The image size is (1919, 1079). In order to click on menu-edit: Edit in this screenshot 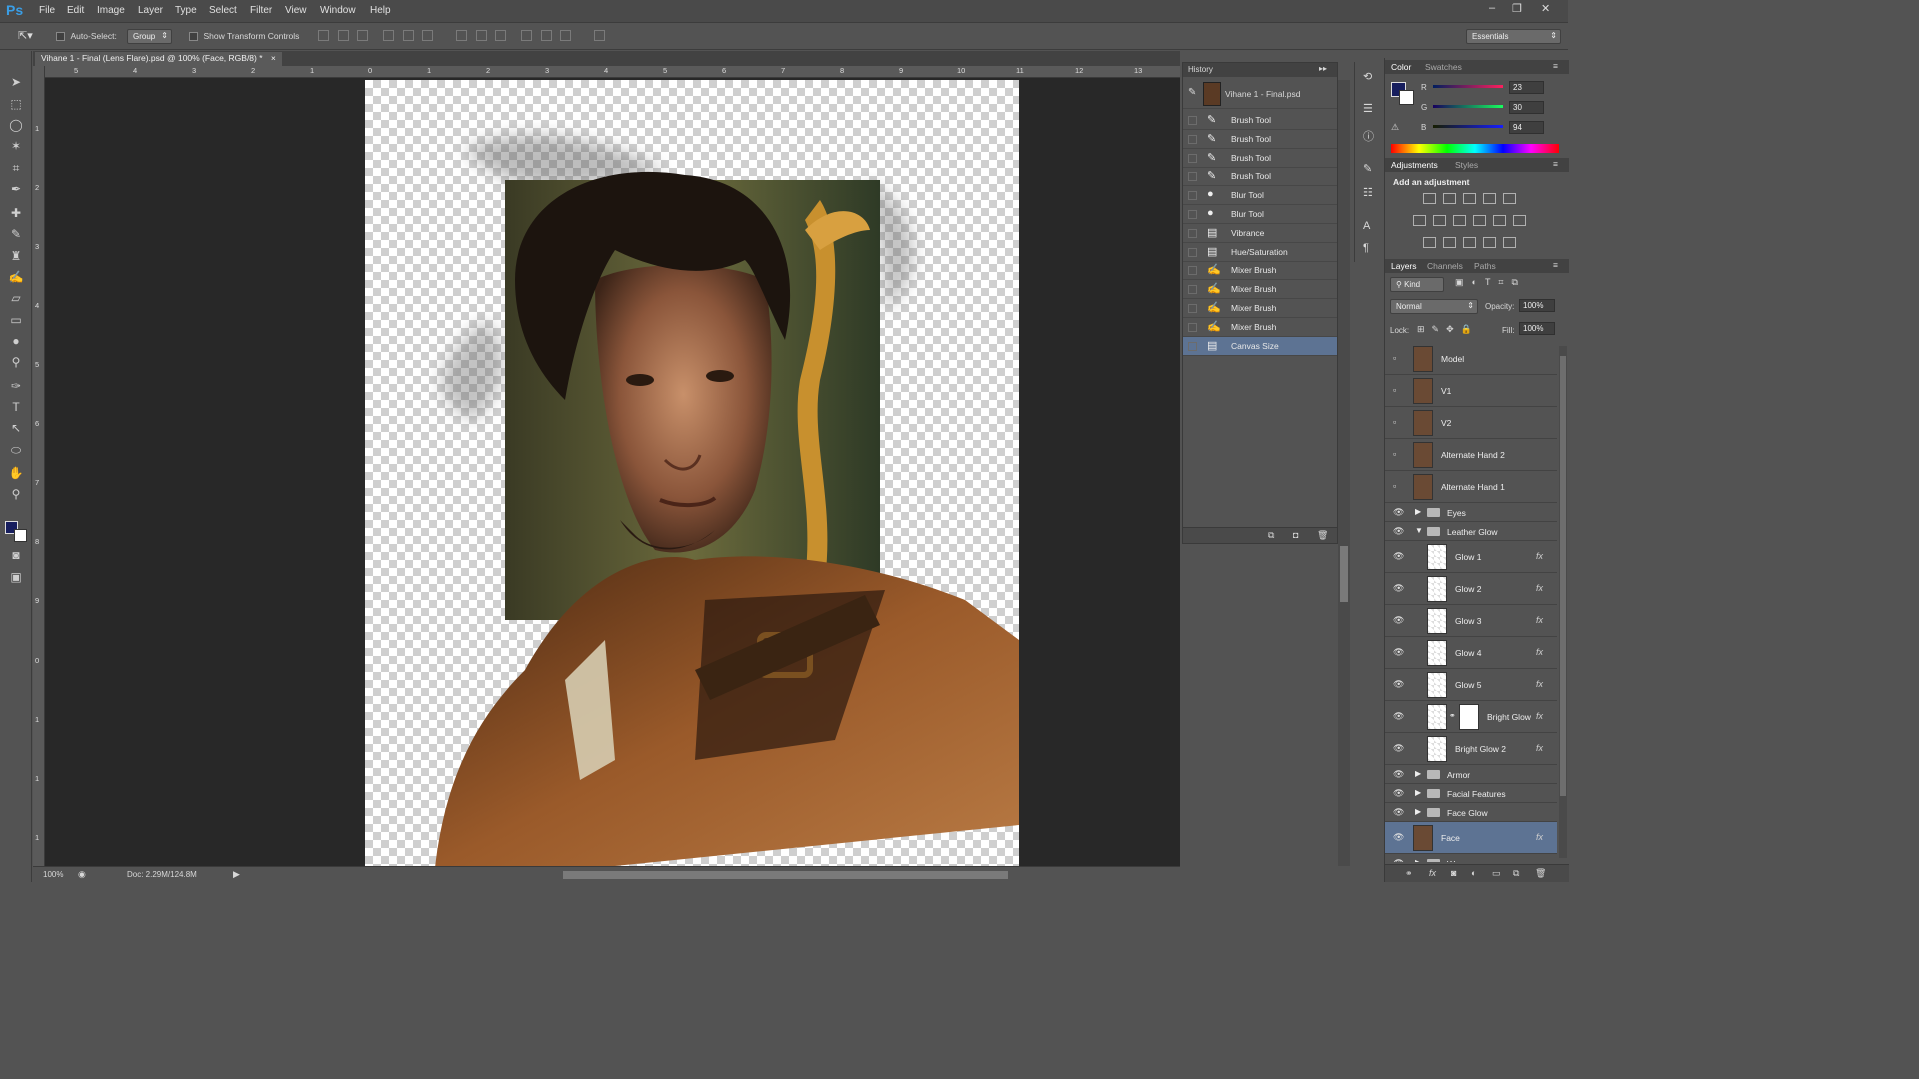, I will do `click(75, 10)`.